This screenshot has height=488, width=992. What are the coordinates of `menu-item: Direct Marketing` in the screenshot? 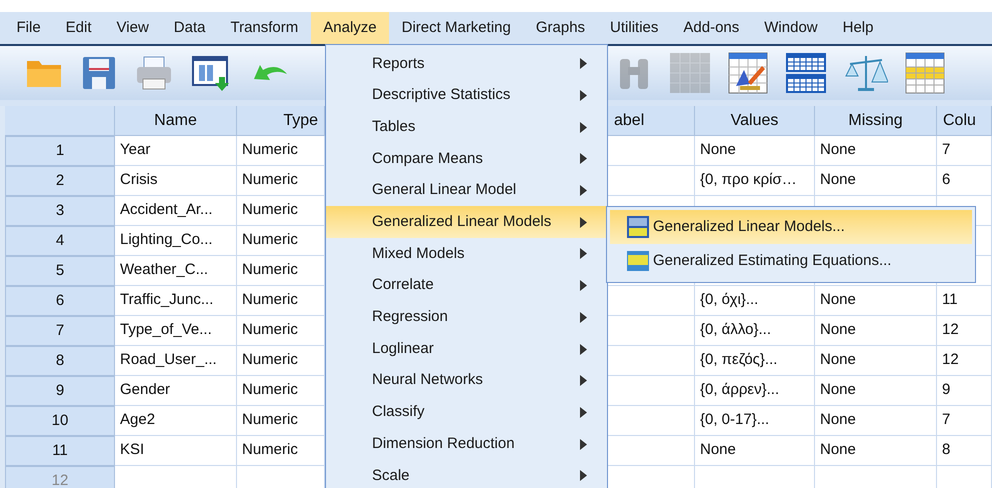 It's located at (456, 28).